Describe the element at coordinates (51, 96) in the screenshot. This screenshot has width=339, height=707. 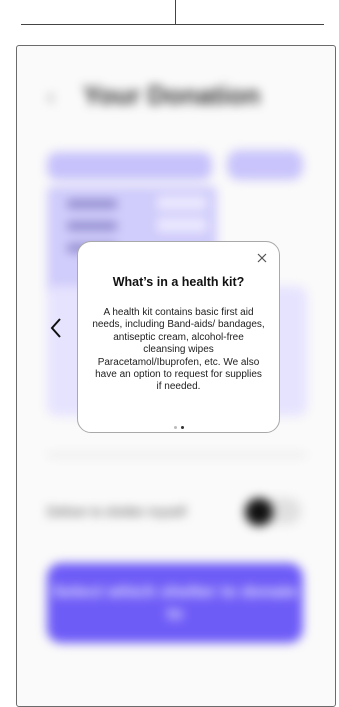
I see `back-arrow-icon: ‹` at that location.